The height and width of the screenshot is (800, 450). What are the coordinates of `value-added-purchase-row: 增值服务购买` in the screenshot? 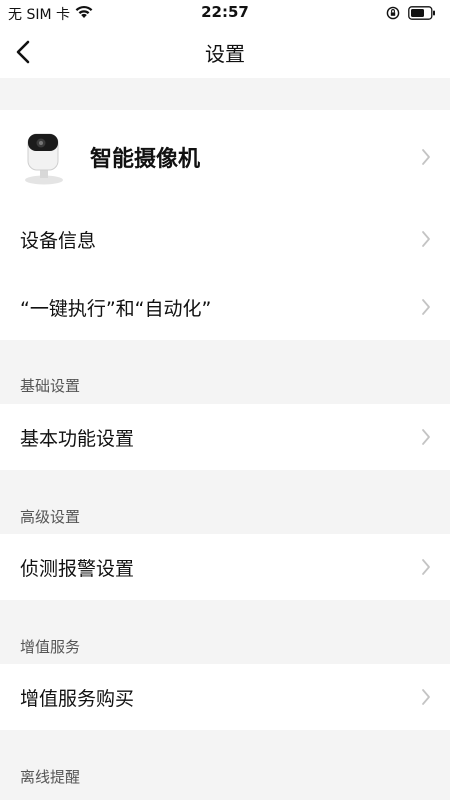 It's located at (225, 697).